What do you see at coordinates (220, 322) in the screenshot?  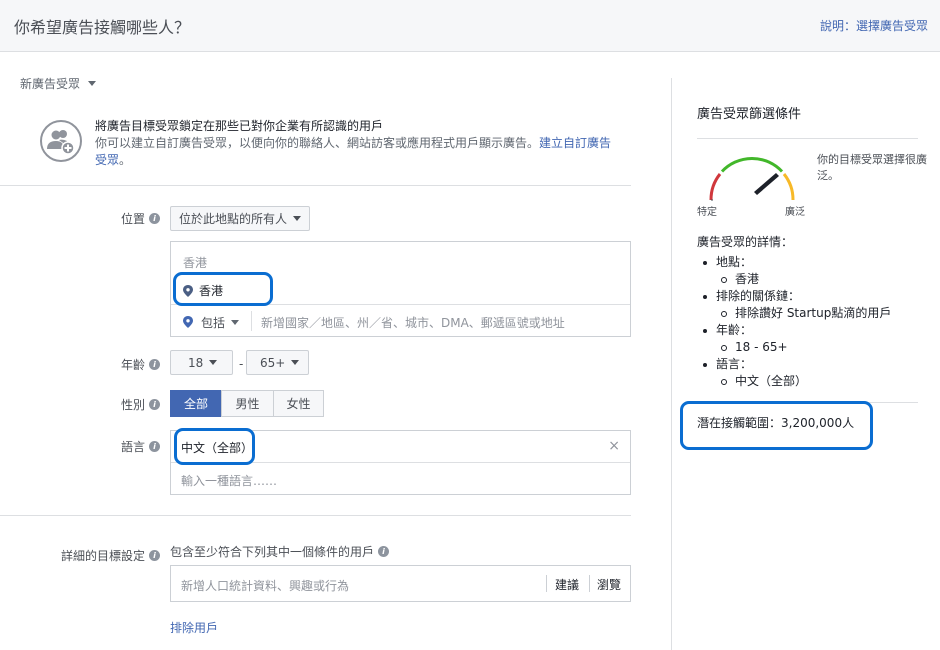 I see `include-dropdown: 包括` at bounding box center [220, 322].